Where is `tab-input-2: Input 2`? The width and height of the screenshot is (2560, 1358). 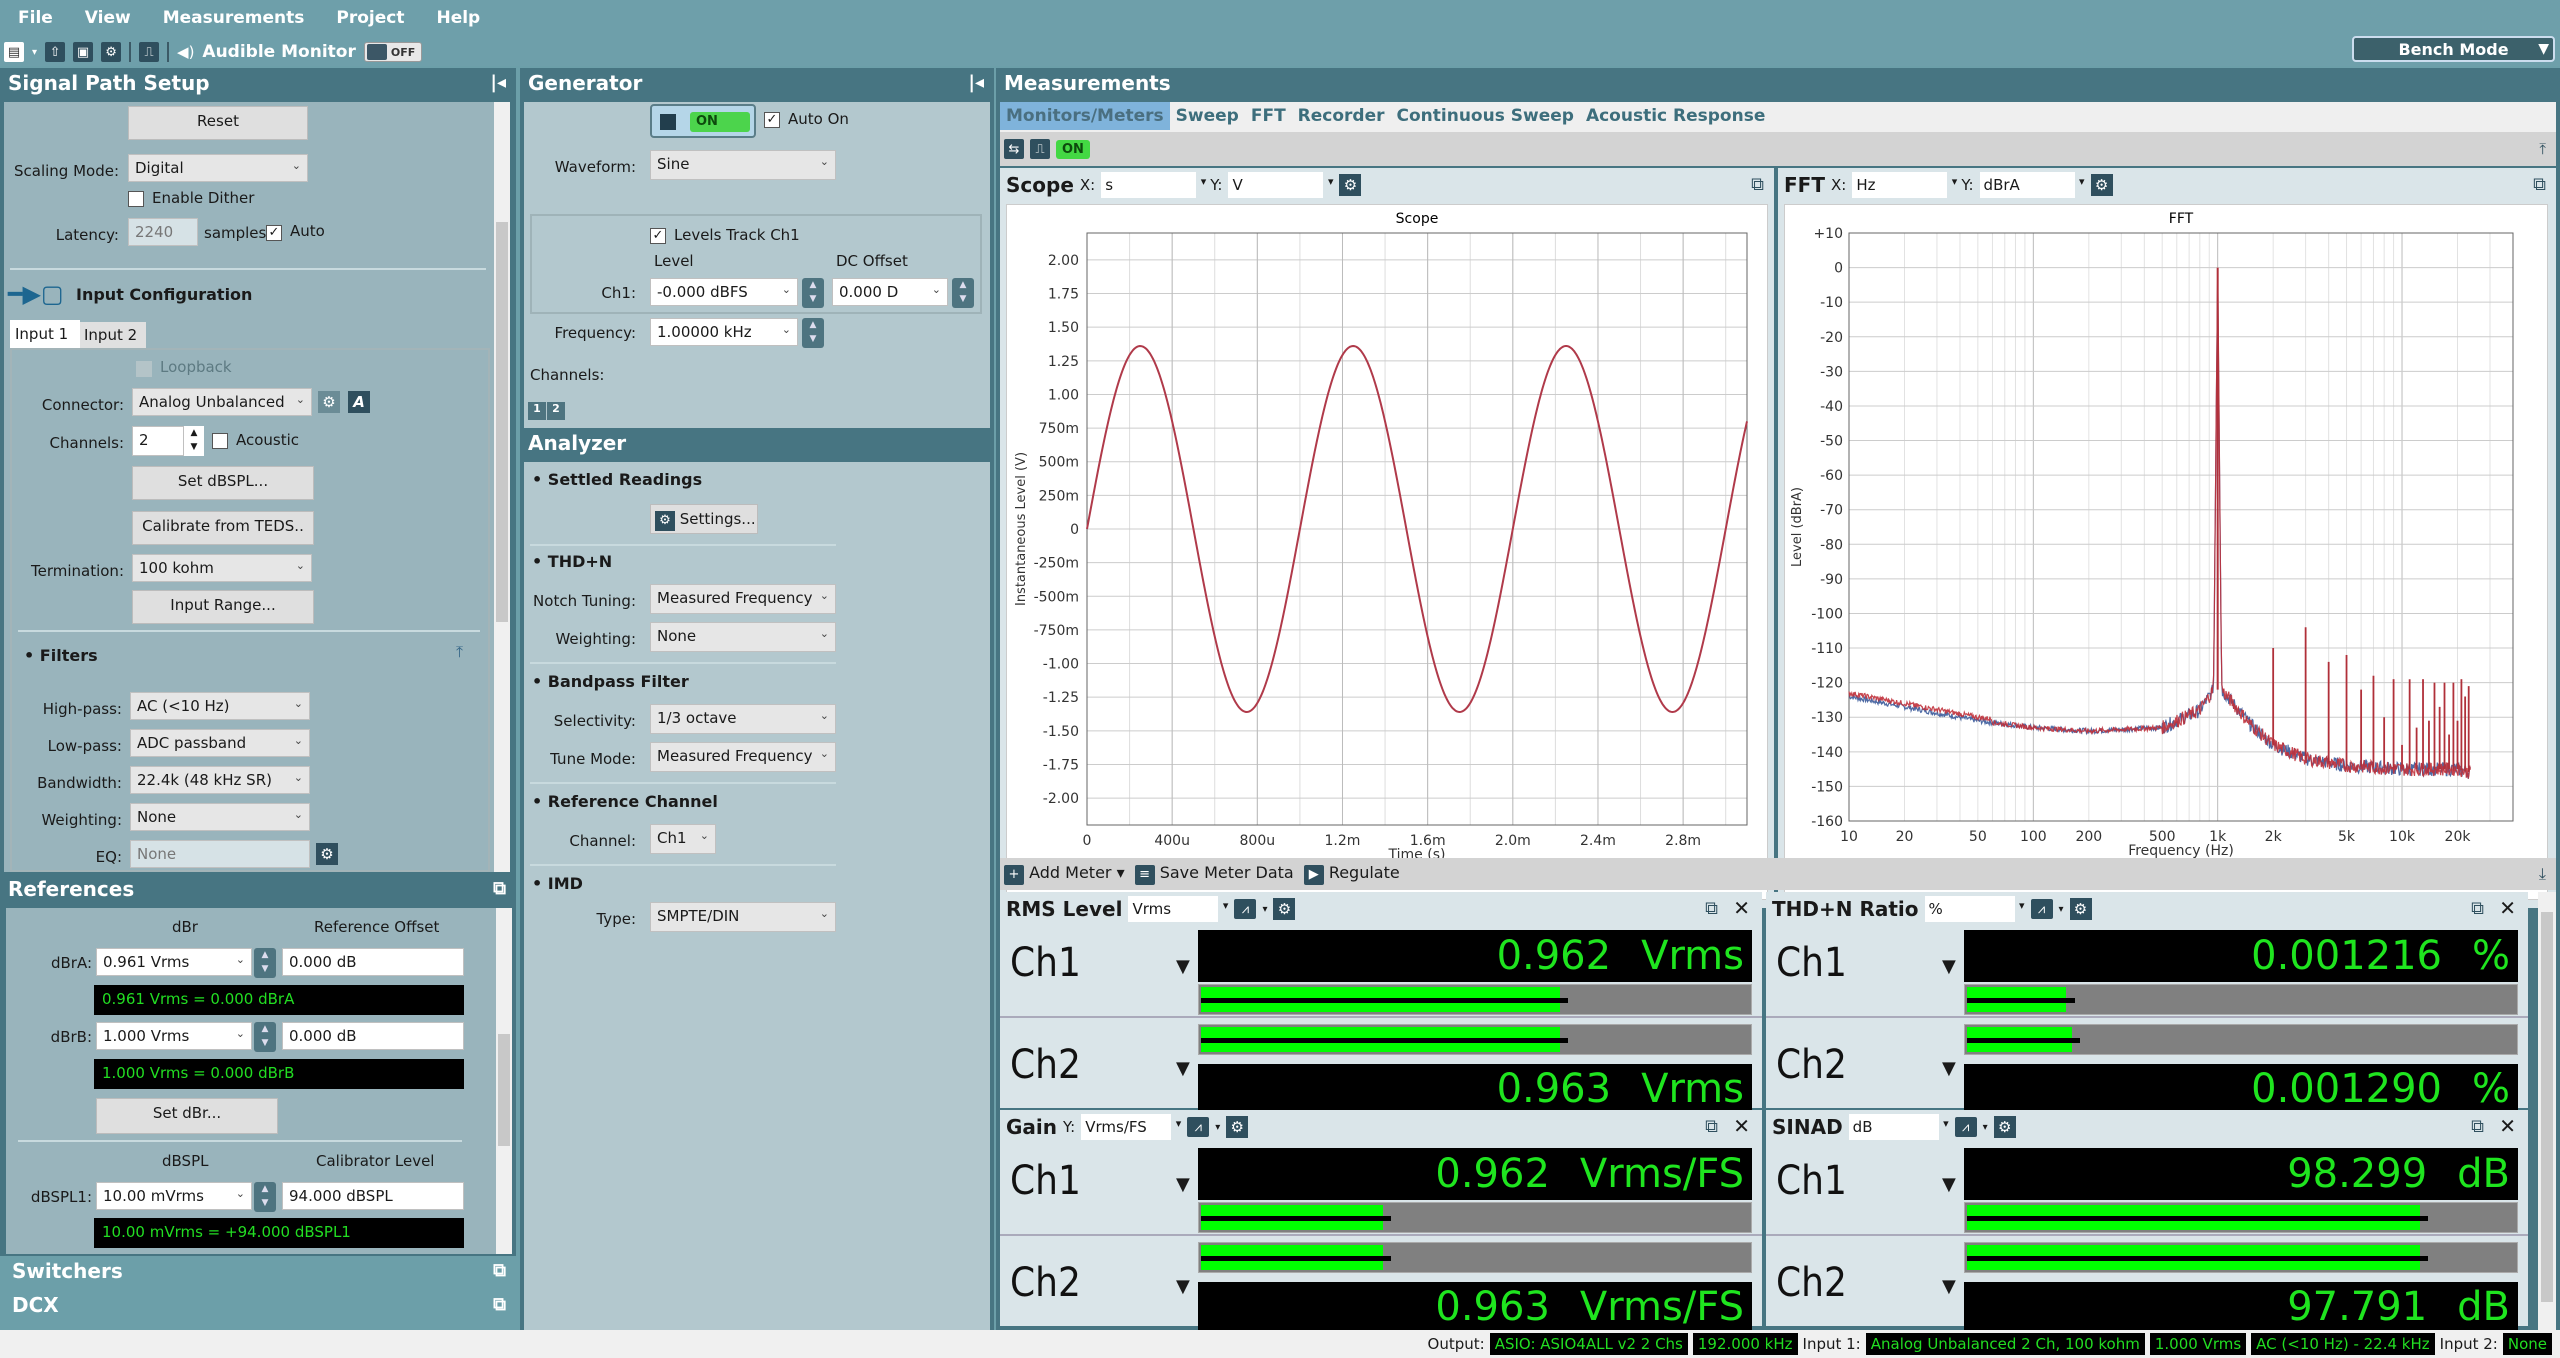 tab-input-2: Input 2 is located at coordinates (113, 335).